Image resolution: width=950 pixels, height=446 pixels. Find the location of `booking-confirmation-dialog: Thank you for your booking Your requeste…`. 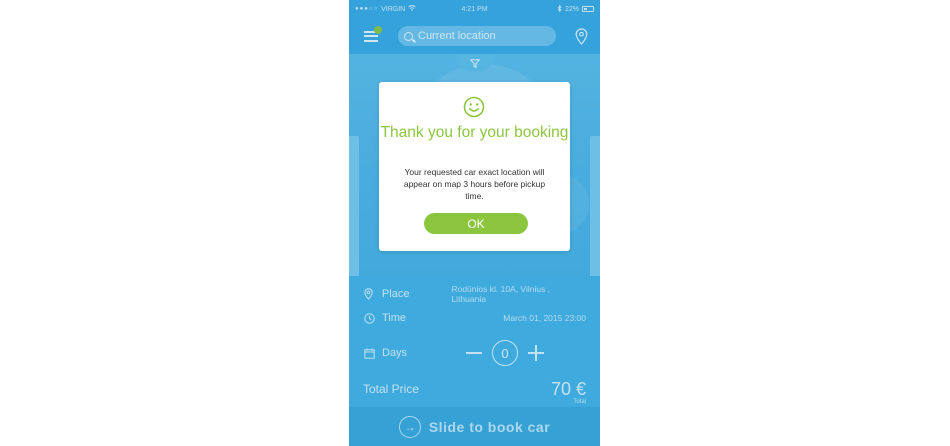

booking-confirmation-dialog: Thank you for your booking Your requeste… is located at coordinates (474, 166).